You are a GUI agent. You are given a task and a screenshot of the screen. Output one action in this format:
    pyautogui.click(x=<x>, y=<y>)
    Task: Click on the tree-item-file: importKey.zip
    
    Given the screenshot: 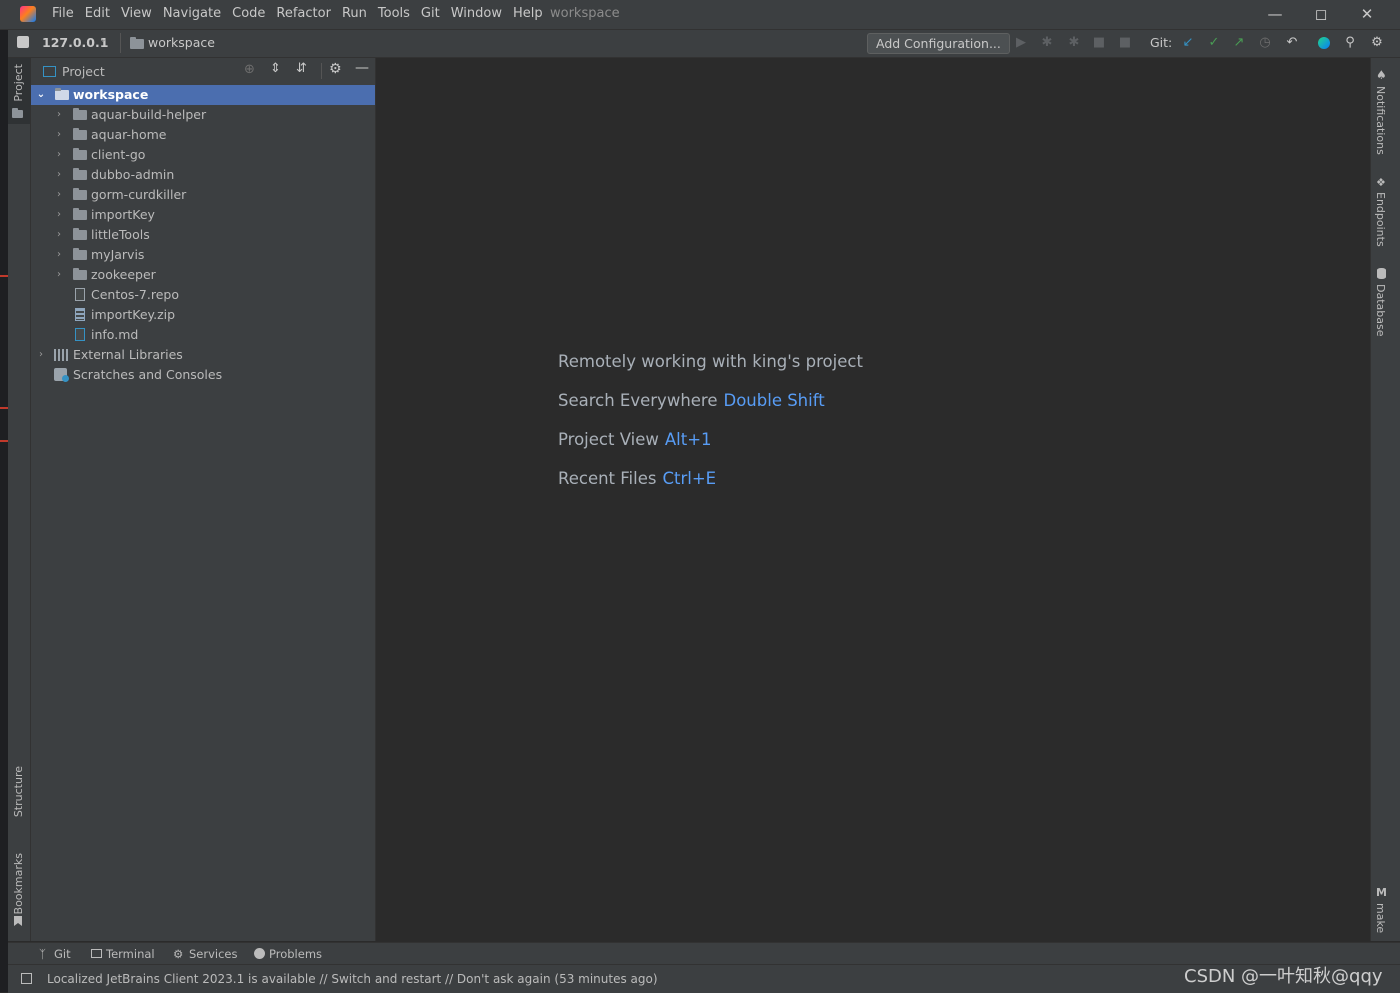 What is the action you would take?
    pyautogui.click(x=203, y=315)
    